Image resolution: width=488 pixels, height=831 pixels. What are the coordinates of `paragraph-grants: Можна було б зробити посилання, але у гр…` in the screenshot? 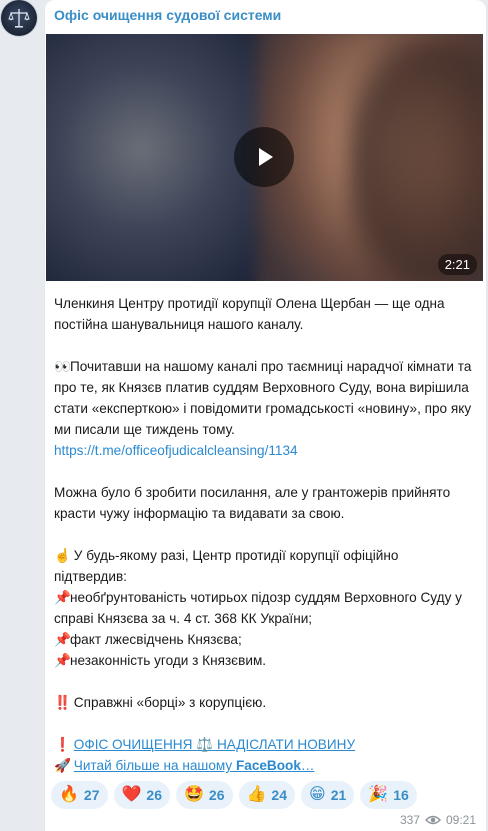 It's located at (252, 503).